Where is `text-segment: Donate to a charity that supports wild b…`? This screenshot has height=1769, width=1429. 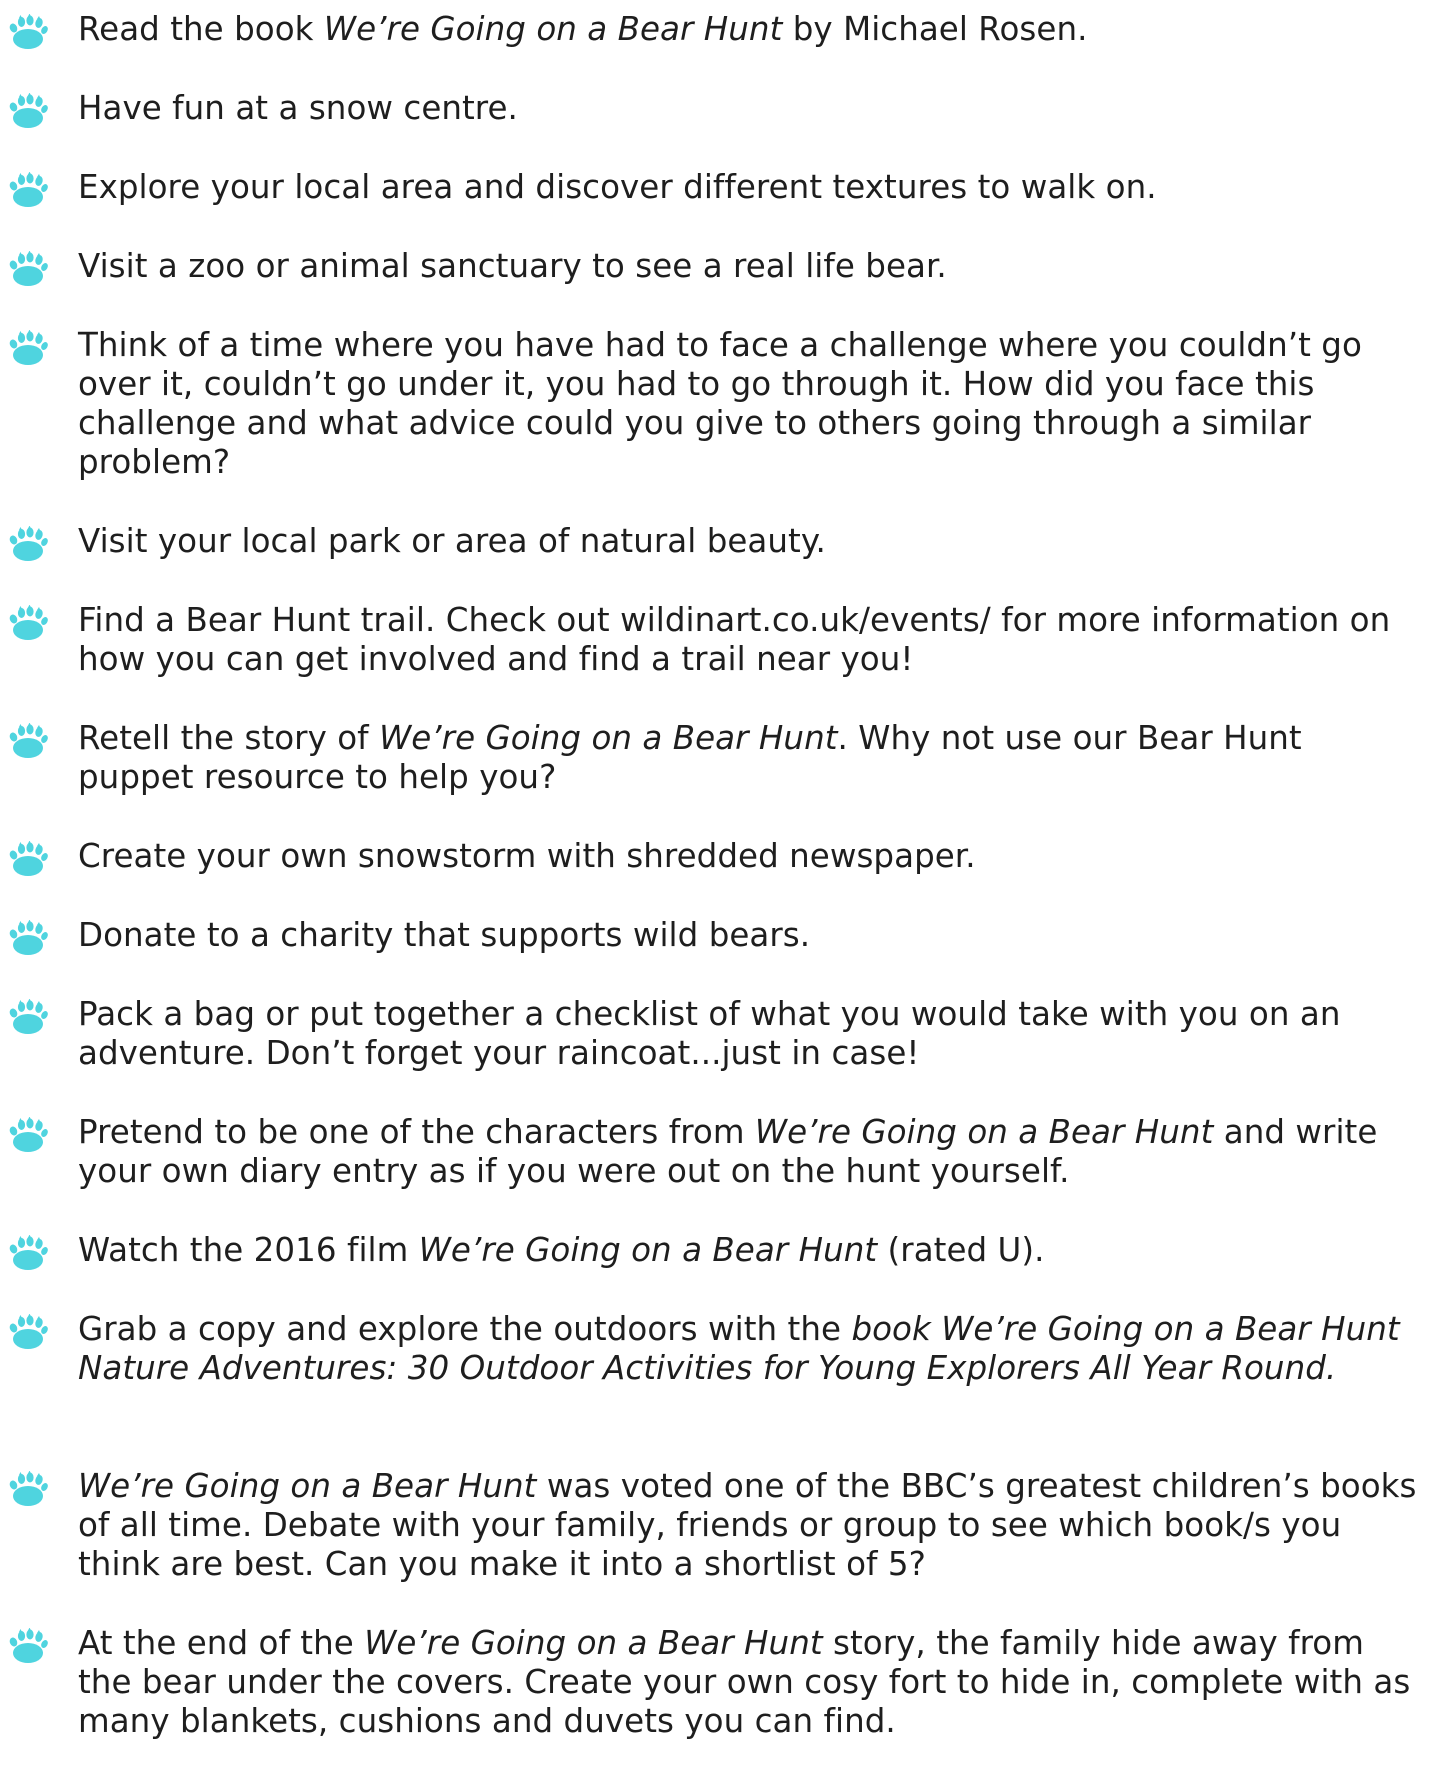
text-segment: Donate to a charity that supports wild b… is located at coordinates (444, 935).